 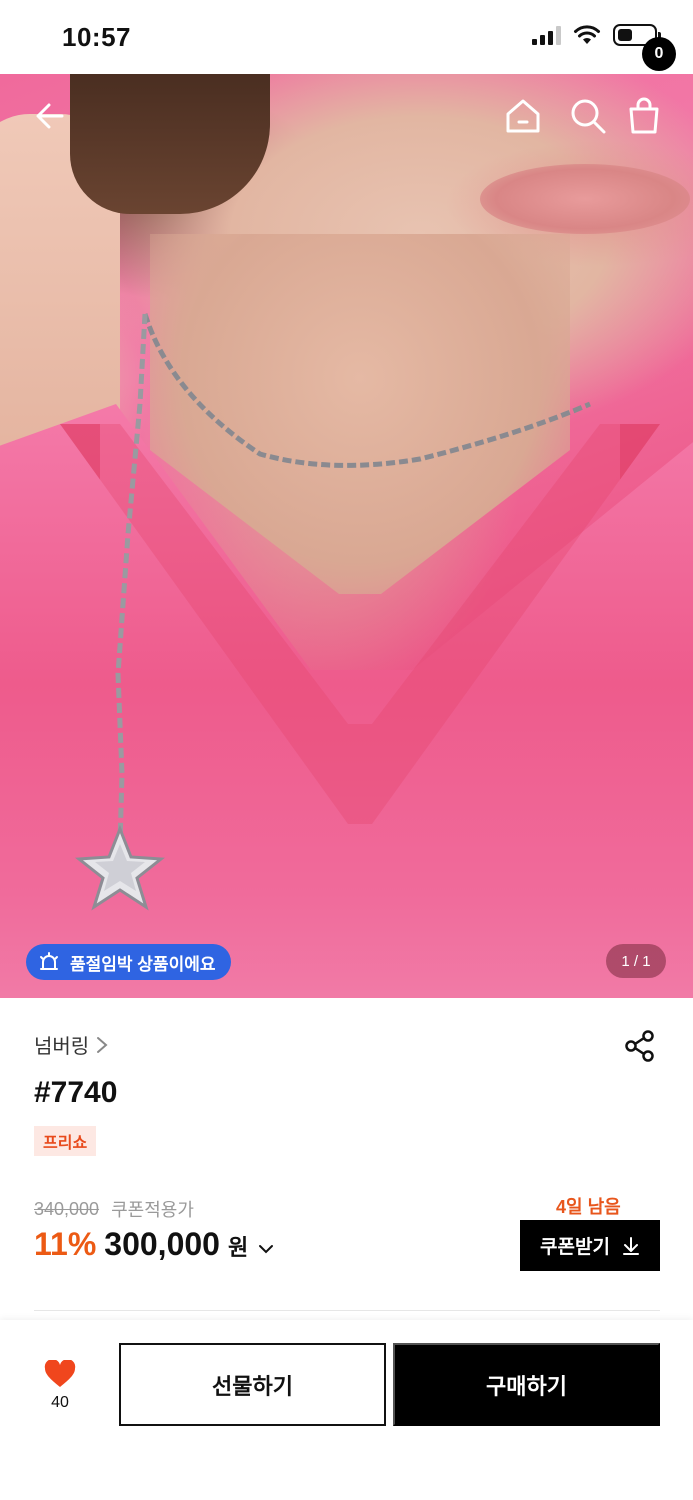 I want to click on cart-count-badge: 0, so click(x=659, y=54).